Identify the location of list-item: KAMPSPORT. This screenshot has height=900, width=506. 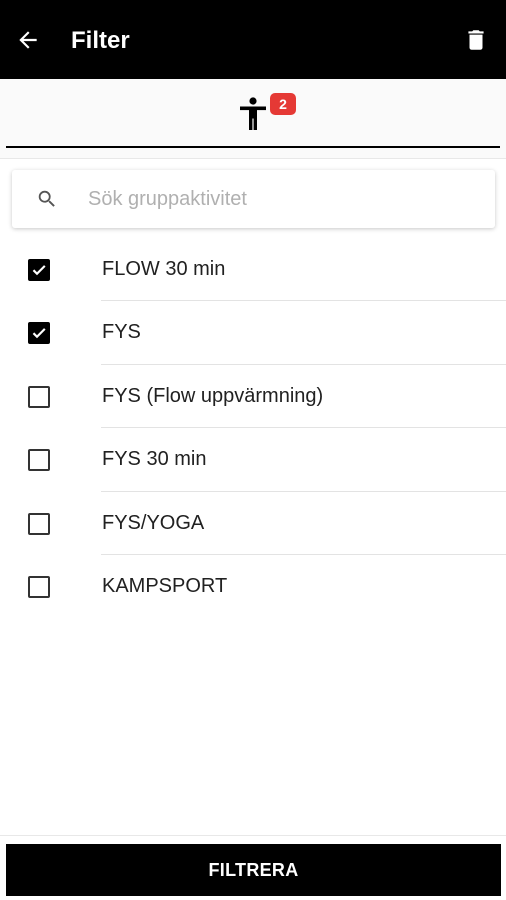
(253, 586).